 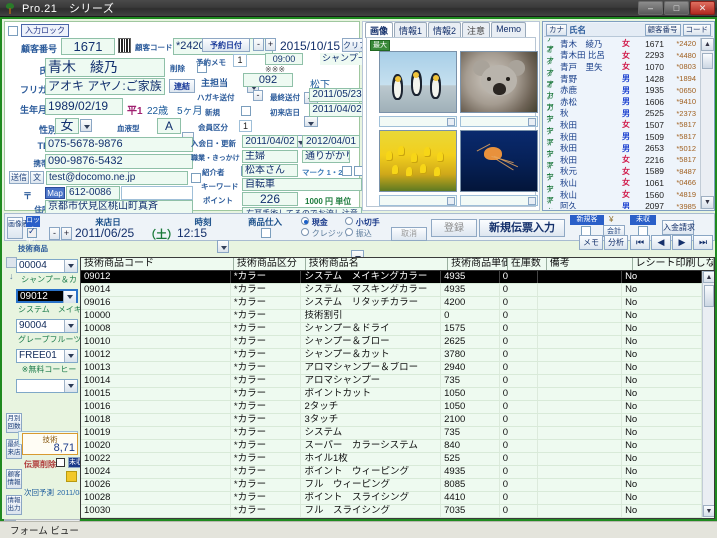 I want to click on pay-transfer-option: 振込, so click(x=358, y=233).